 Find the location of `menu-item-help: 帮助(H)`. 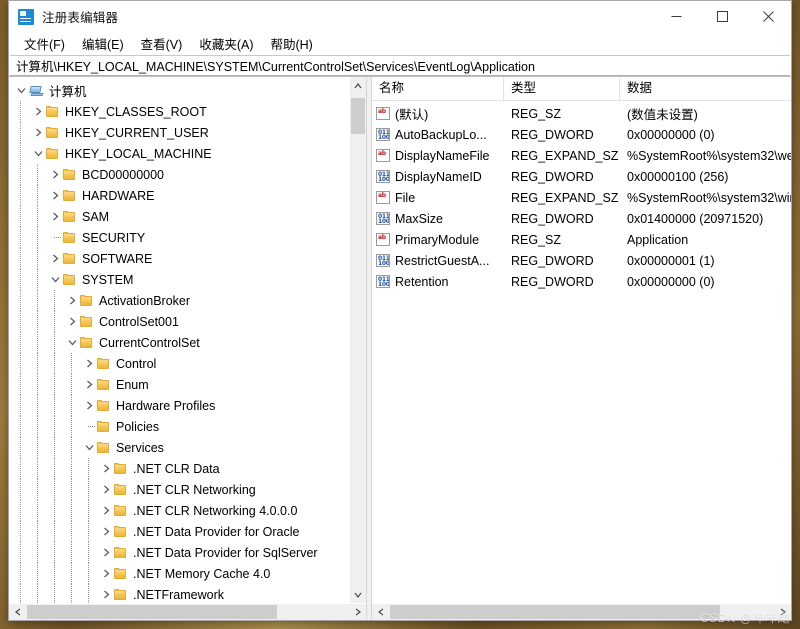

menu-item-help: 帮助(H) is located at coordinates (291, 44).